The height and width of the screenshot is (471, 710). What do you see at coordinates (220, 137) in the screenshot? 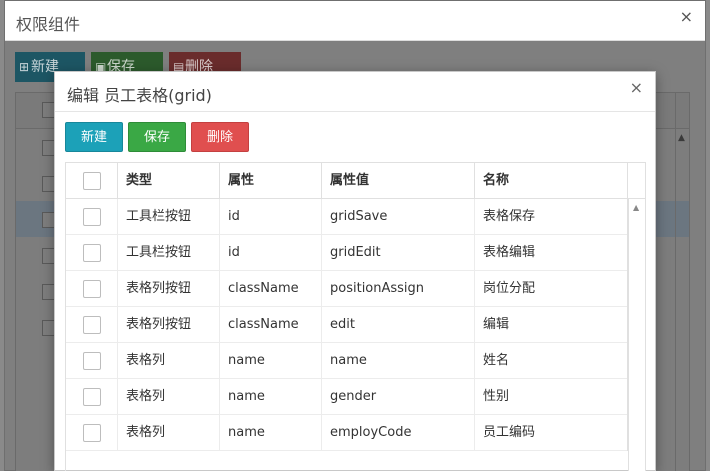
I see `delete-button: 删除` at bounding box center [220, 137].